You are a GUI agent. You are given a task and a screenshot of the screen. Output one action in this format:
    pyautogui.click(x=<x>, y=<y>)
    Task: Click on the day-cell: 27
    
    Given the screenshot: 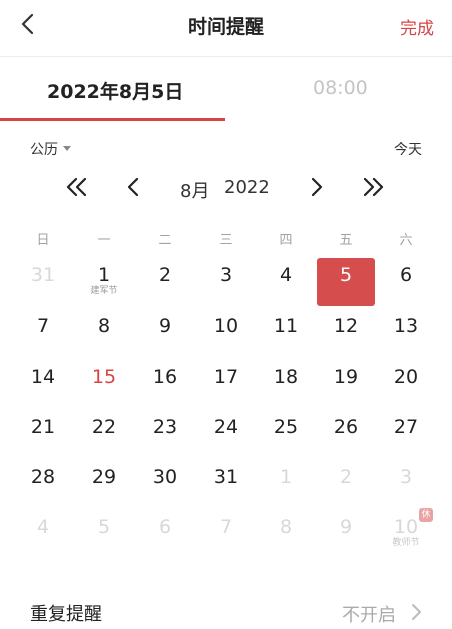 What is the action you would take?
    pyautogui.click(x=406, y=434)
    